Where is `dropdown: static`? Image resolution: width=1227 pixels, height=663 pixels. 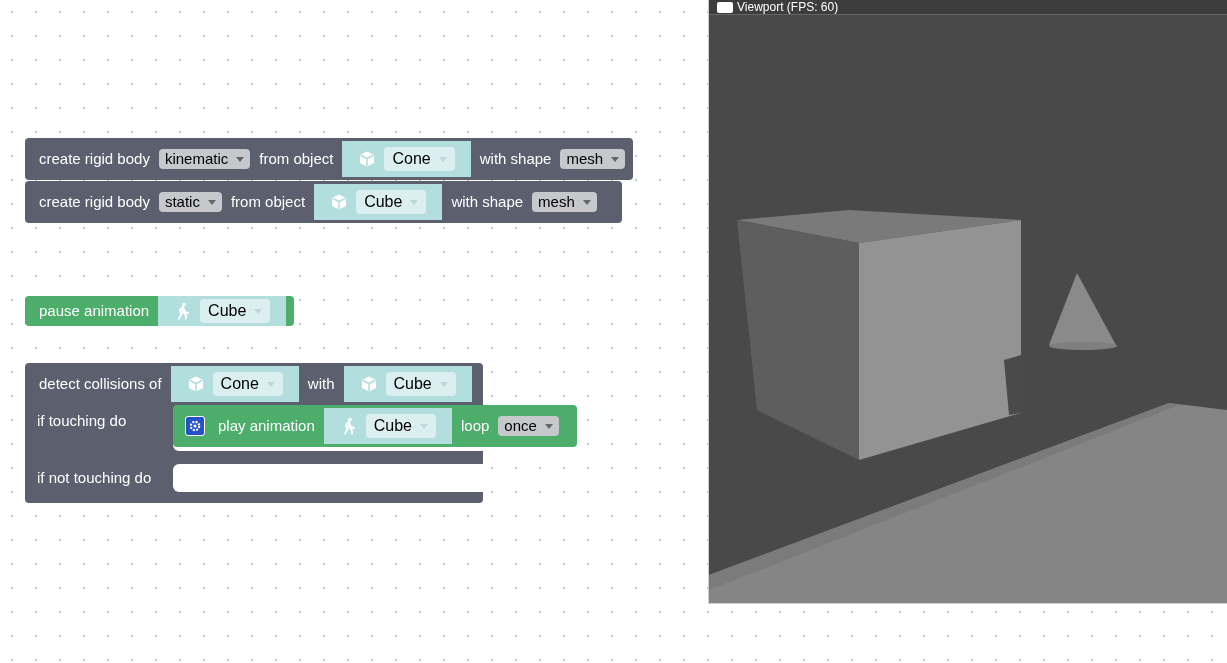
dropdown: static is located at coordinates (190, 202).